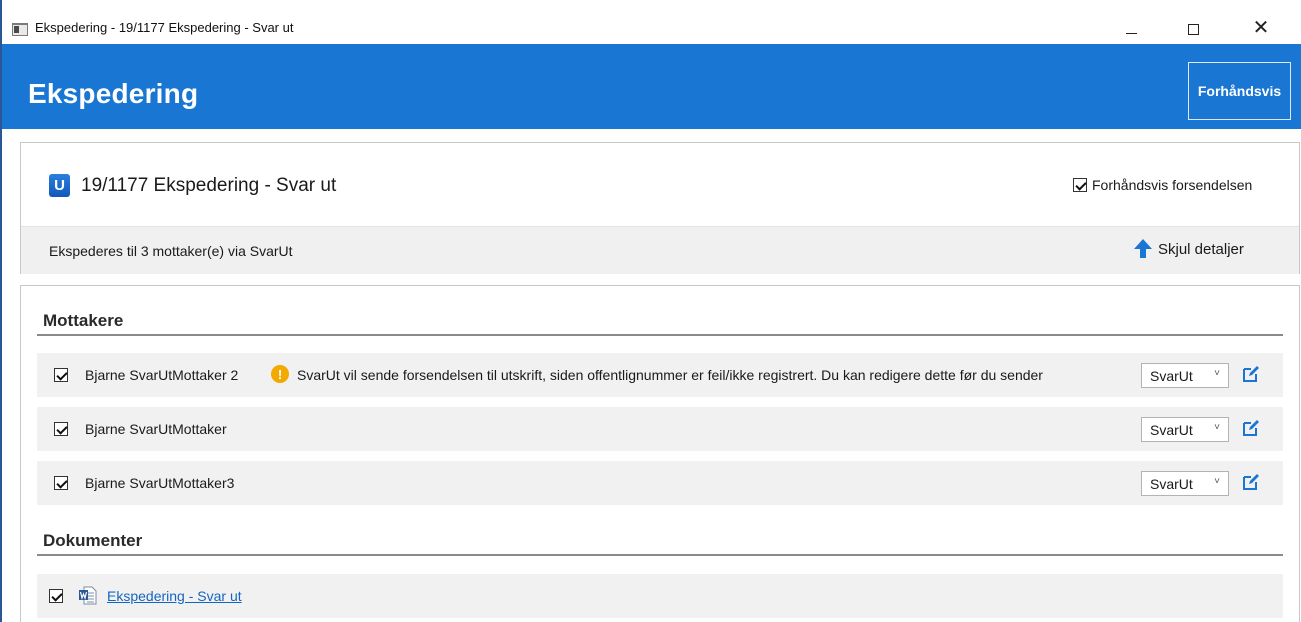  Describe the element at coordinates (59, 185) in the screenshot. I see `case-type-badge-icon: U` at that location.